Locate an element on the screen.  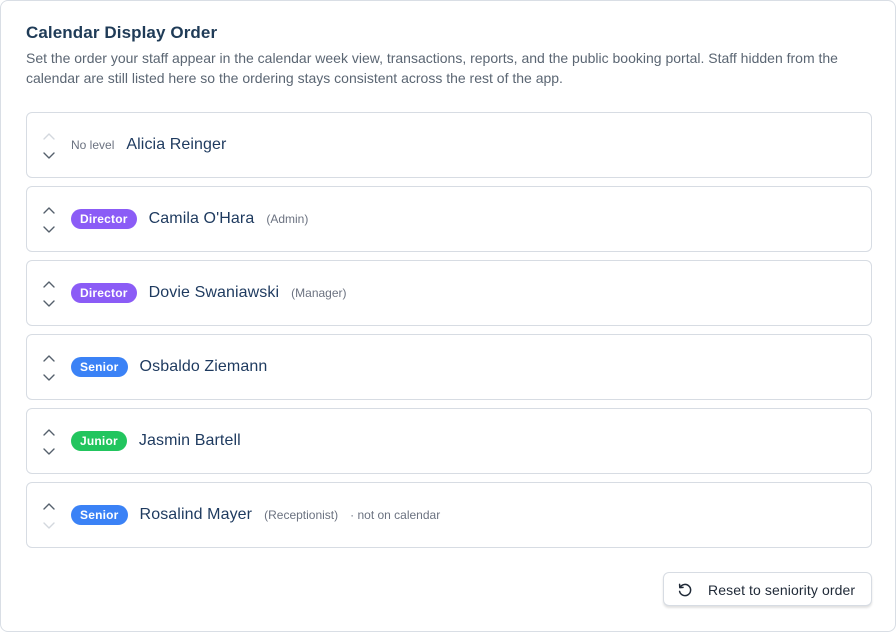
staff-row: Director Dovie Swaniawski (Manager) is located at coordinates (449, 293).